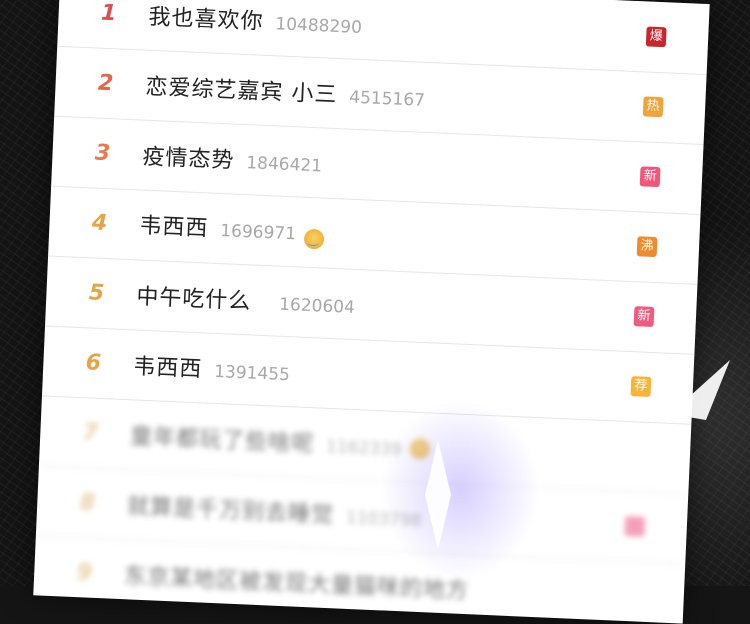  What do you see at coordinates (647, 247) in the screenshot?
I see `badge-boiling: 沸` at bounding box center [647, 247].